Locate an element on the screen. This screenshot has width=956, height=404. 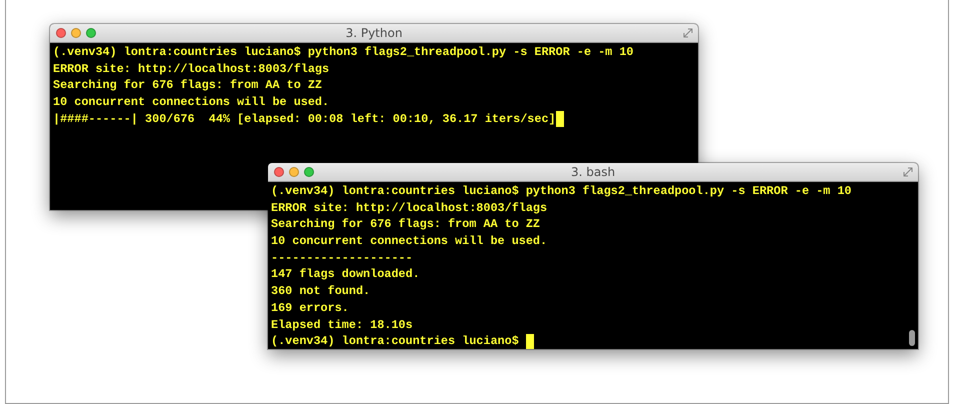
window-title: 3. bash is located at coordinates (593, 172).